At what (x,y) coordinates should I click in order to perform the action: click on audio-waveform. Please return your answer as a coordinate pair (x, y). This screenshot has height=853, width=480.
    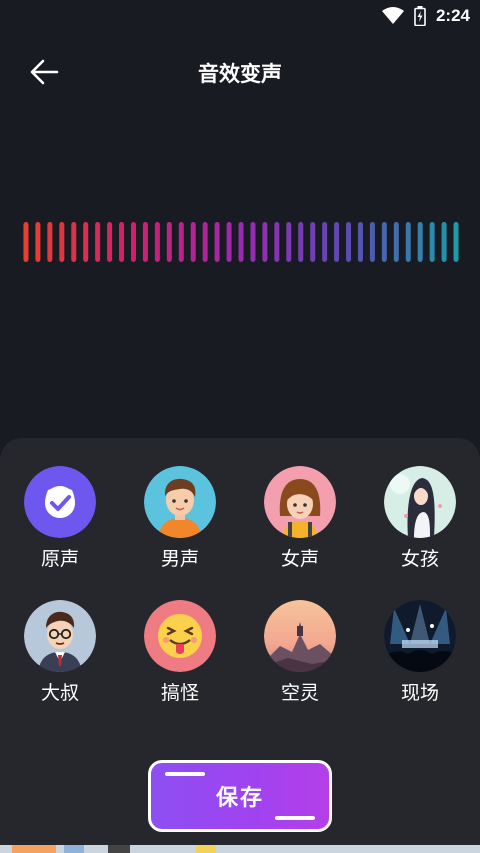
    Looking at the image, I should click on (241, 242).